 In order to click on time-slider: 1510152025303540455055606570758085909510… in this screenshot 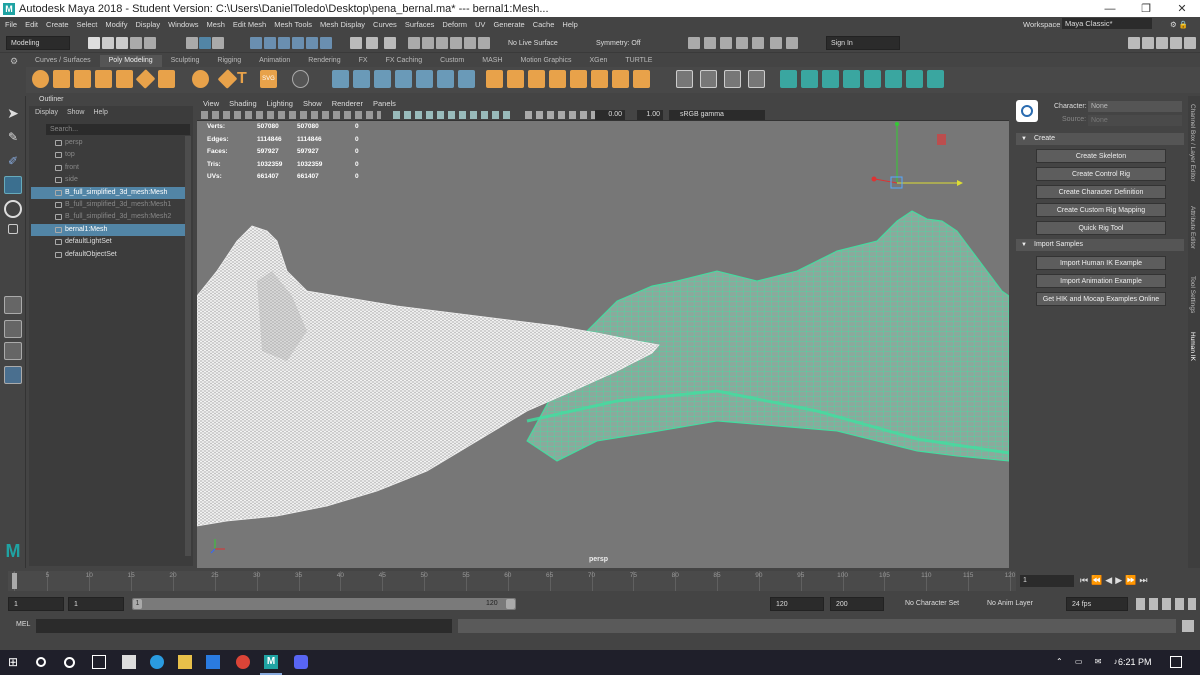, I will do `click(512, 581)`.